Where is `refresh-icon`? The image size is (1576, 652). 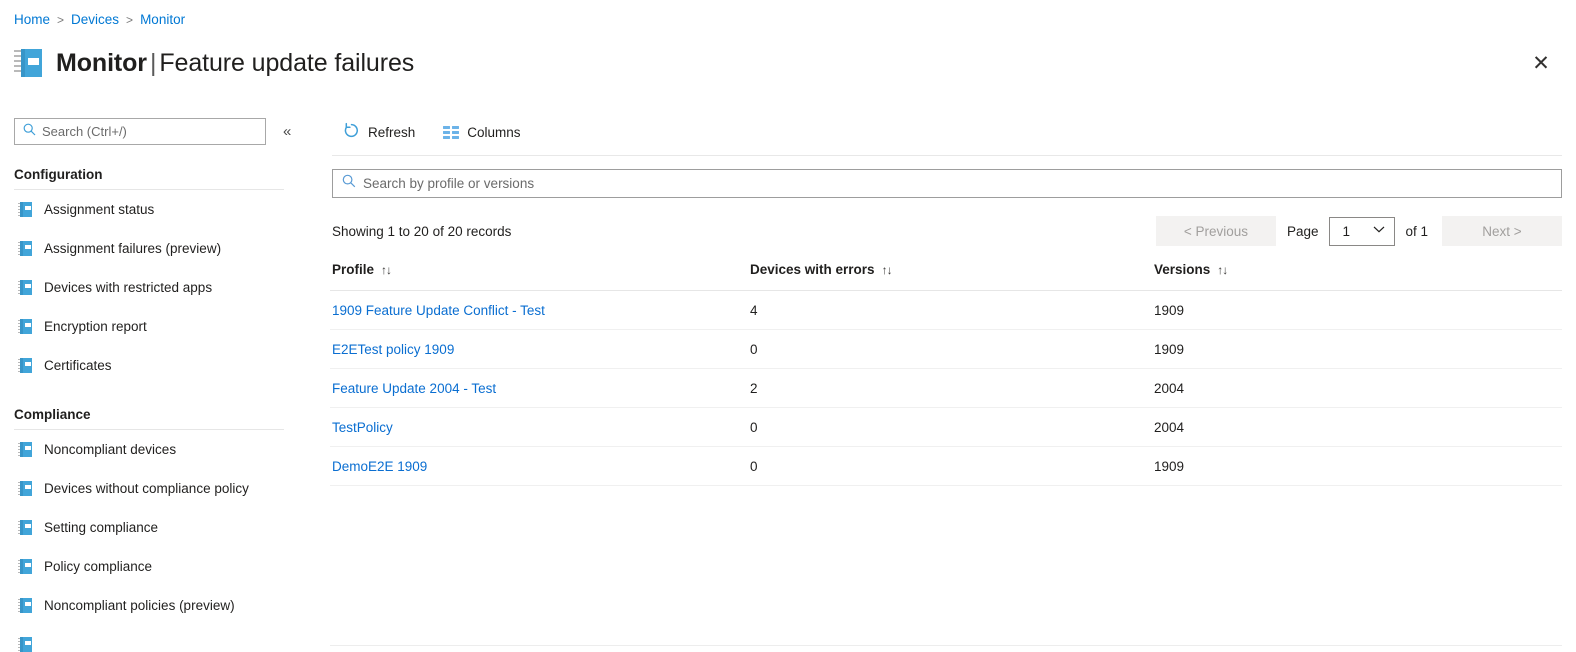 refresh-icon is located at coordinates (351, 133).